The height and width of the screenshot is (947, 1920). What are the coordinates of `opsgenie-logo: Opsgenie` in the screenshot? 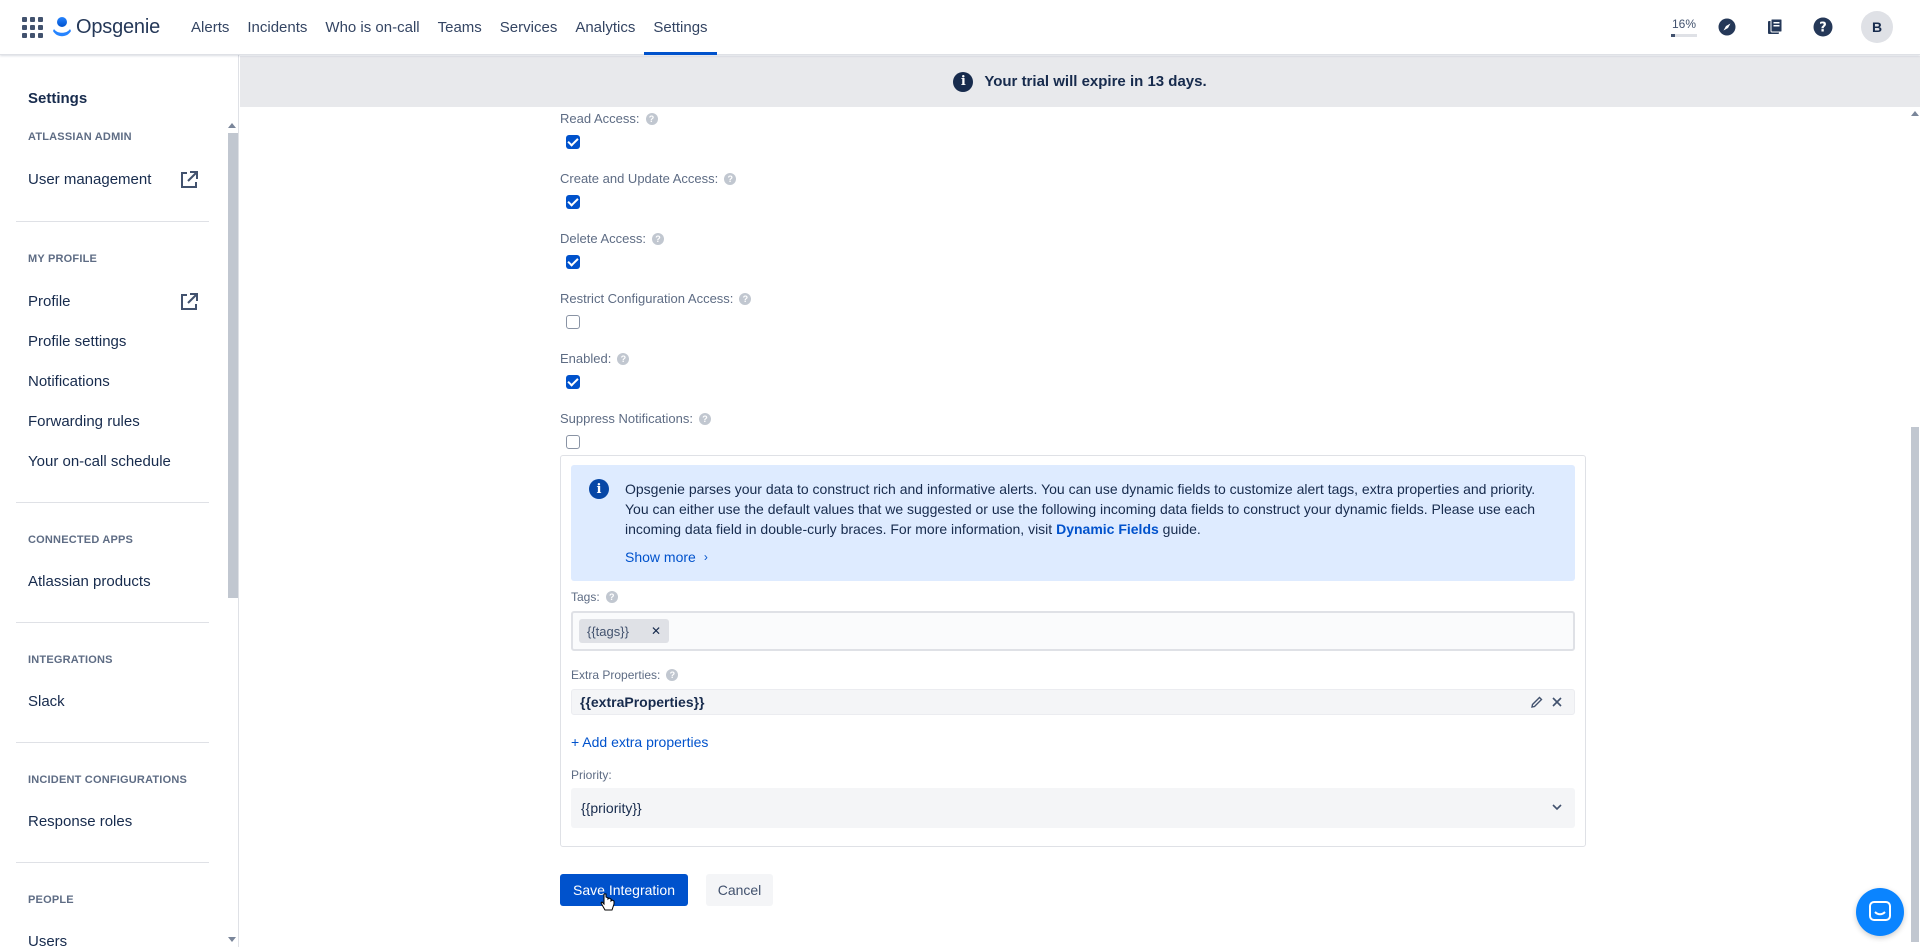 It's located at (106, 27).